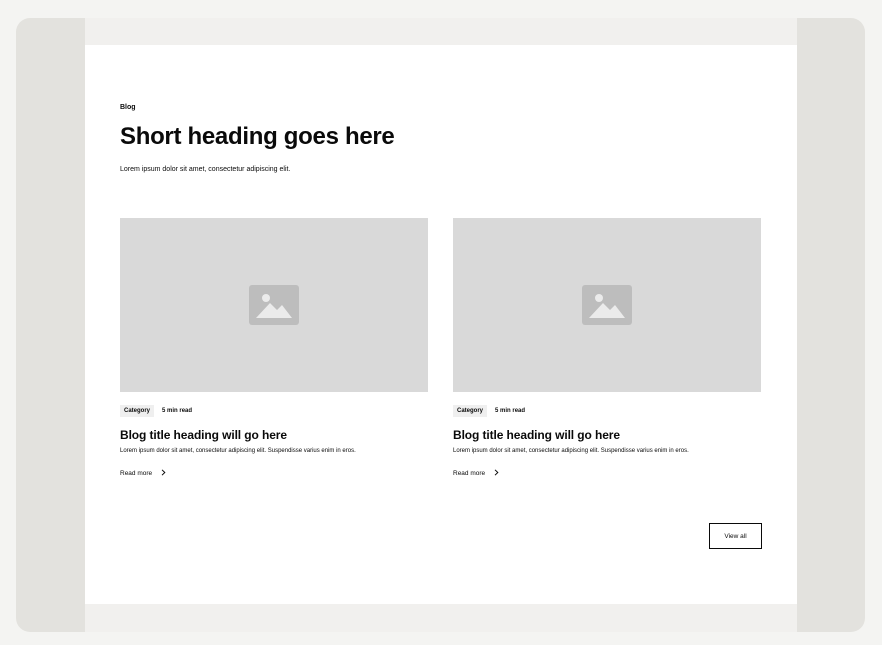 This screenshot has height=645, width=882. Describe the element at coordinates (735, 536) in the screenshot. I see `view-all-button: View all` at that location.